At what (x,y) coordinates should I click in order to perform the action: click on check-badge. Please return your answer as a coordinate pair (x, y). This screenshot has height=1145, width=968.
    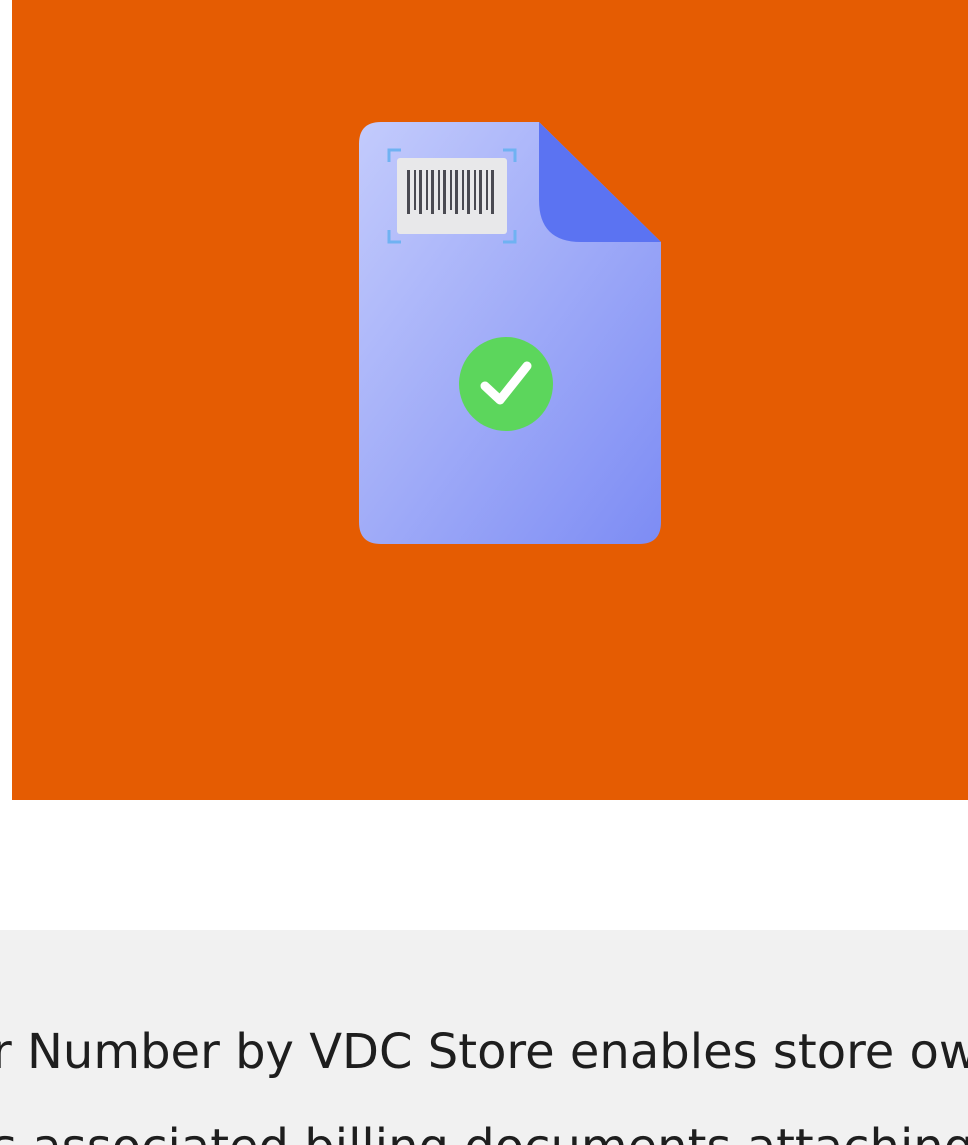
    Looking at the image, I should click on (506, 384).